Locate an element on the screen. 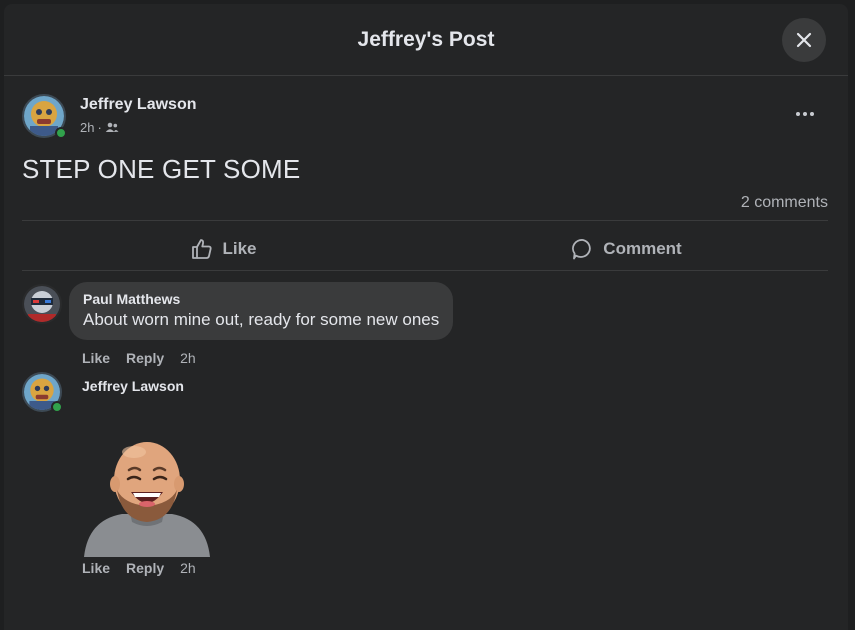  dialog-header: Jeffrey's Post is located at coordinates (426, 40).